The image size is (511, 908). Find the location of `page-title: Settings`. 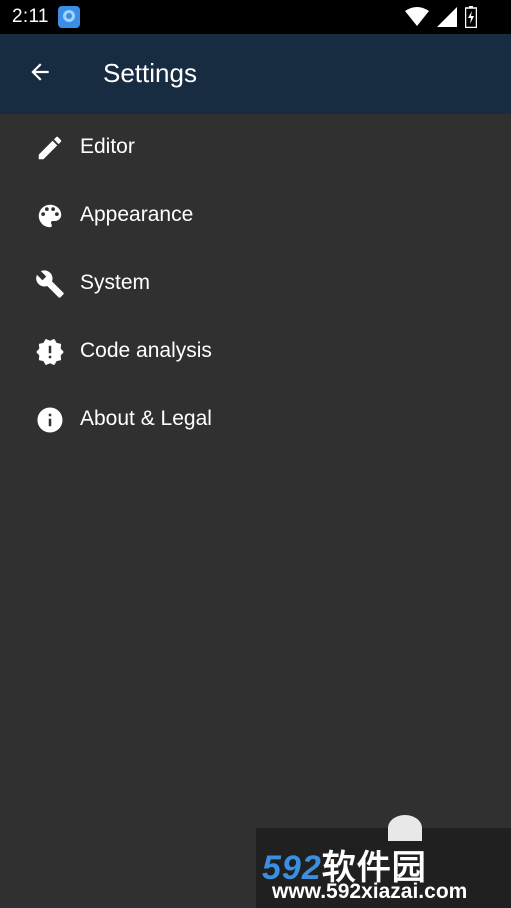

page-title: Settings is located at coordinates (150, 73).